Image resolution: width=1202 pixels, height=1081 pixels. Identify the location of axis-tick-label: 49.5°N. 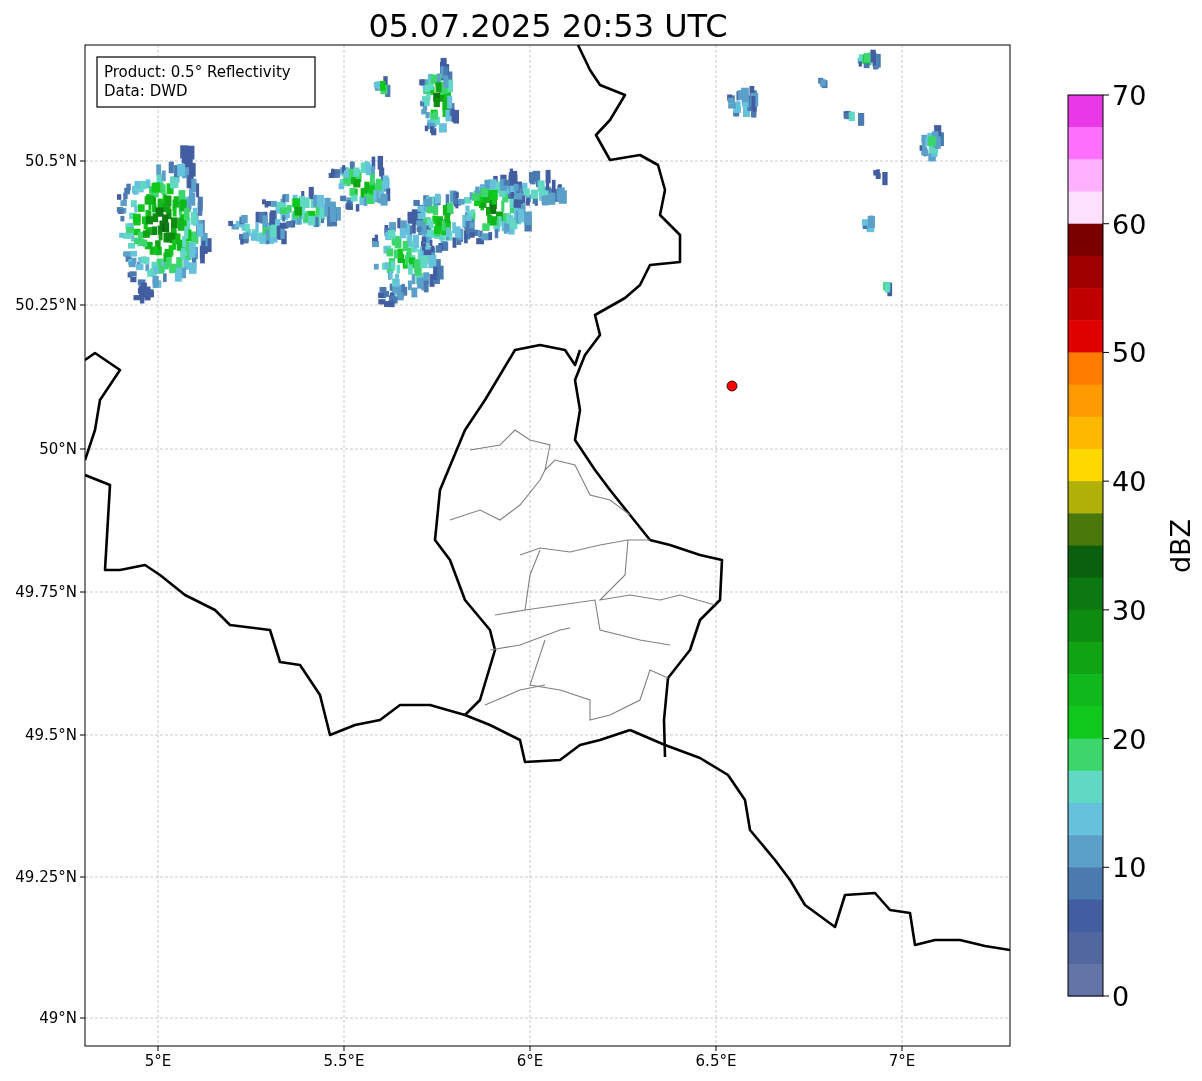
(50, 735).